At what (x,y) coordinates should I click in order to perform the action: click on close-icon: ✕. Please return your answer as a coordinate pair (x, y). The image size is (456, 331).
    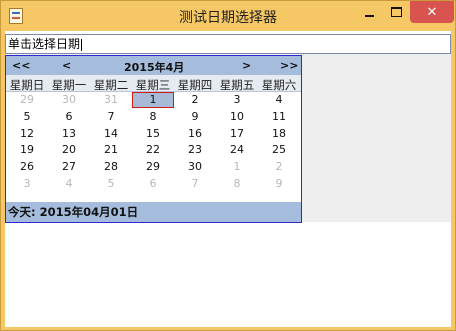
    Looking at the image, I should click on (432, 12).